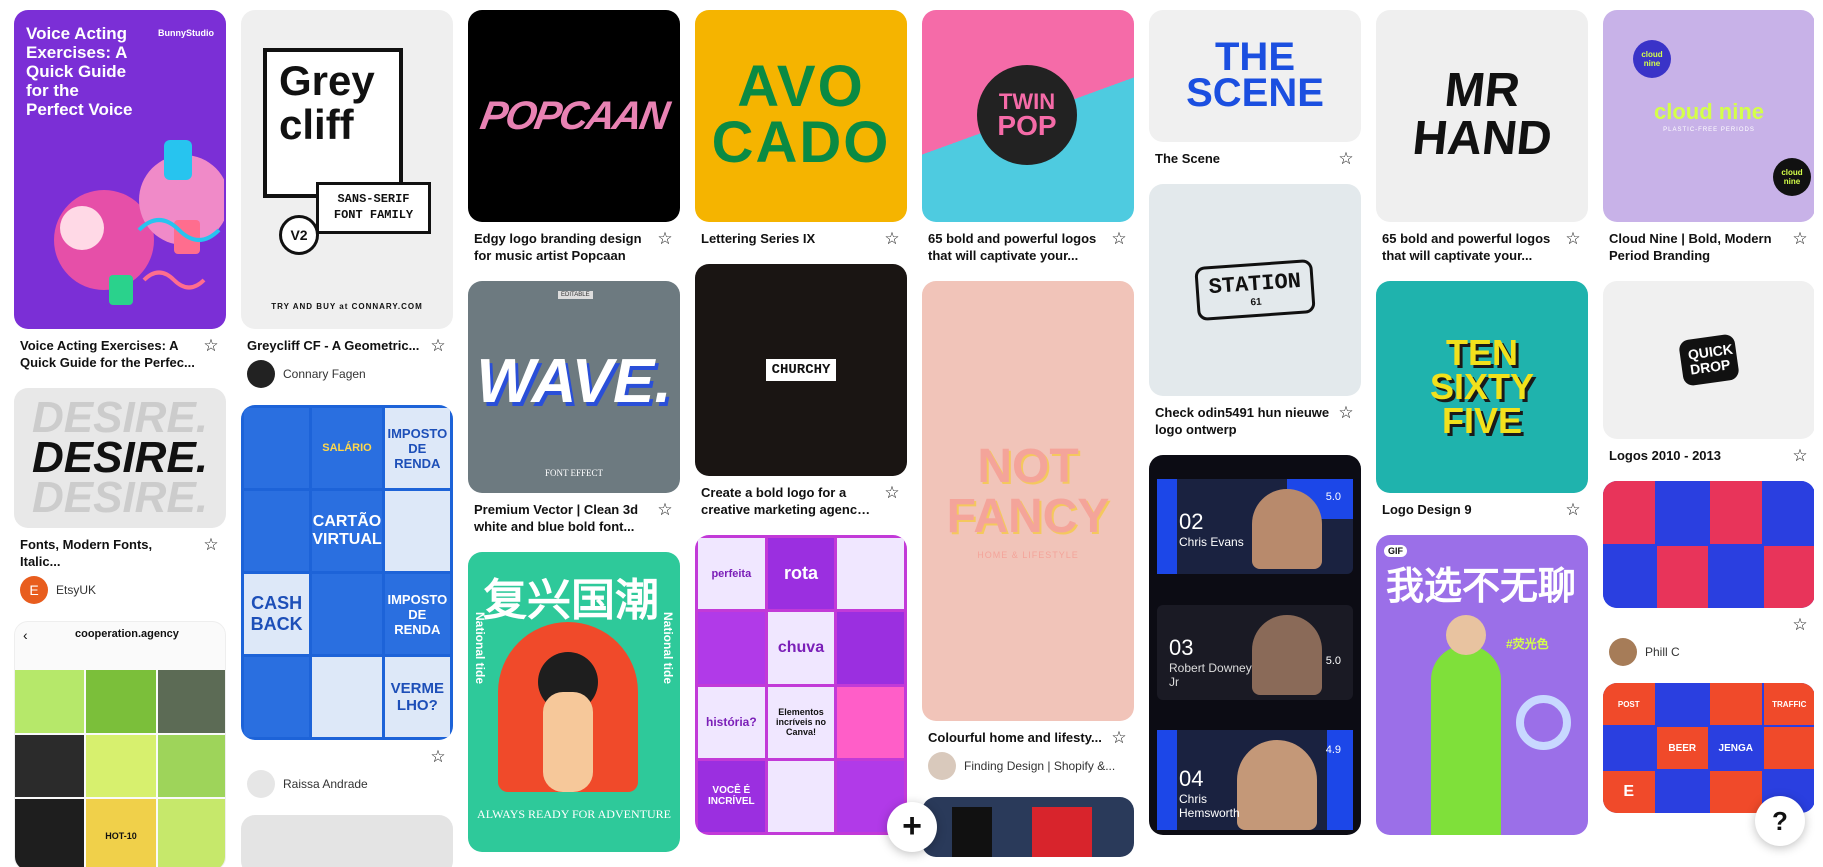 This screenshot has height=867, width=1823. I want to click on pin-image: QUICK DROP, so click(1708, 360).